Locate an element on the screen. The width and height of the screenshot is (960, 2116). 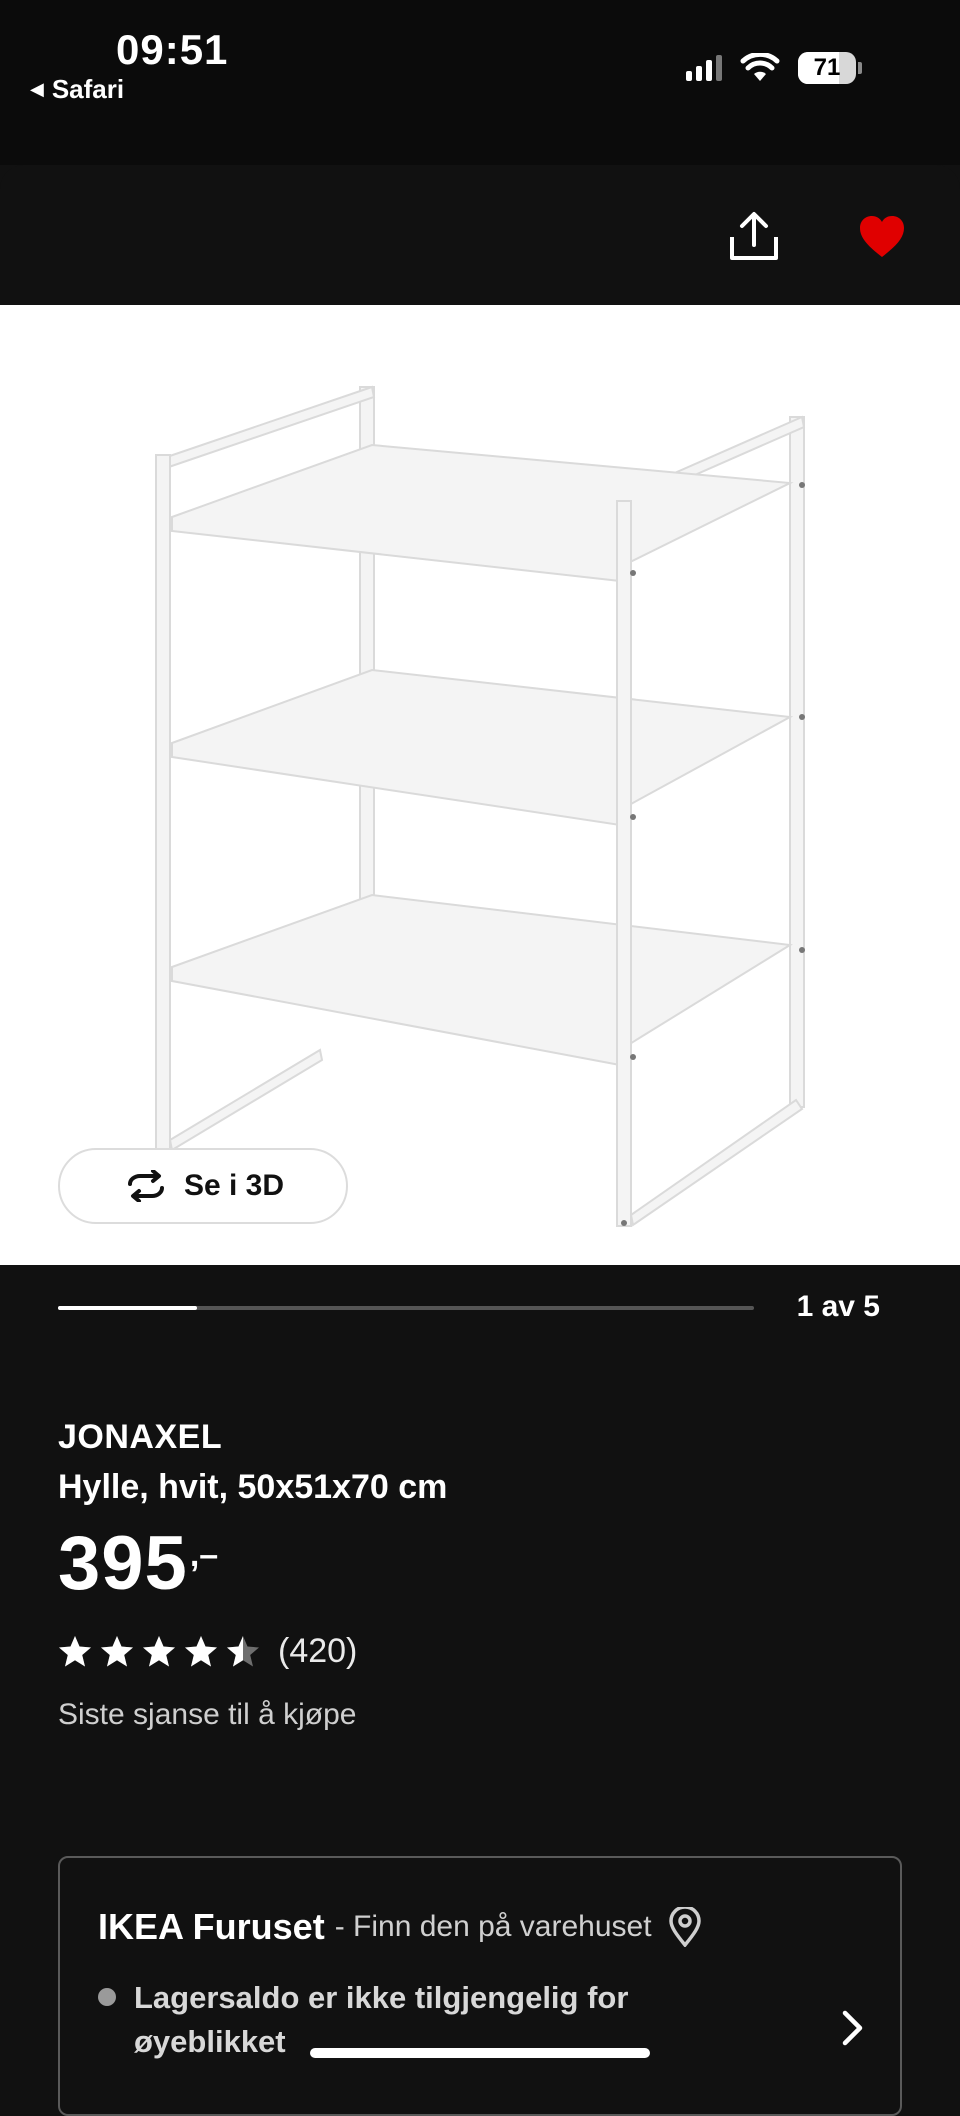
signal-icon is located at coordinates (704, 68).